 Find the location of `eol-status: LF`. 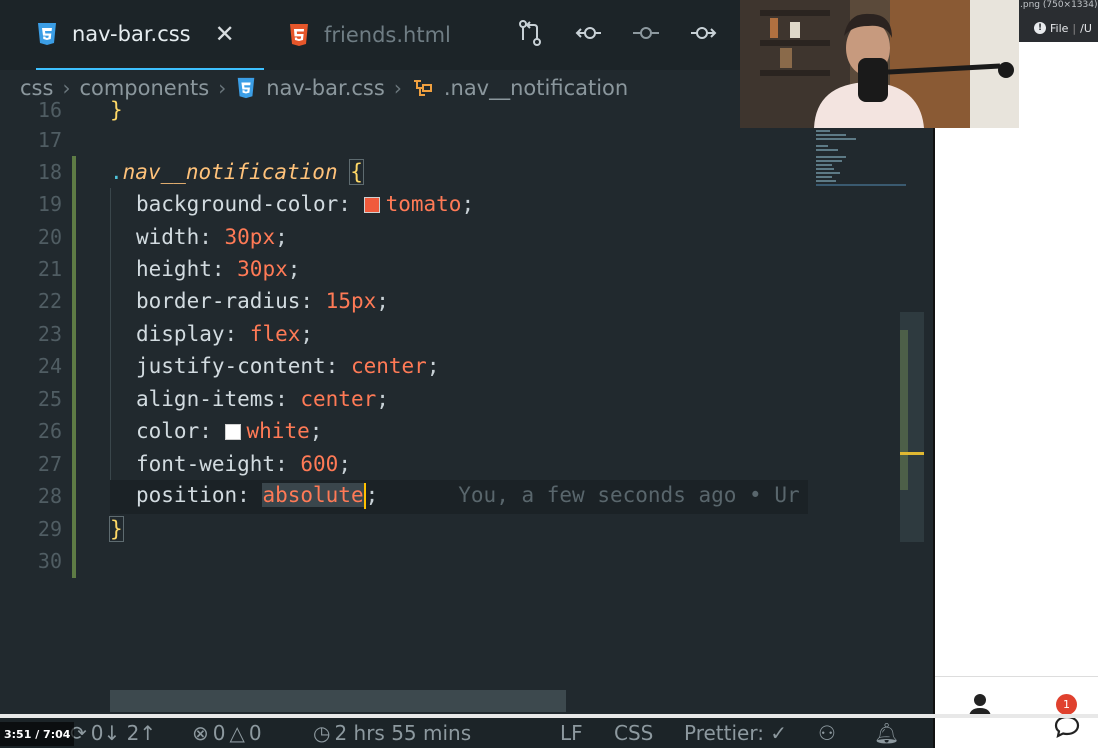

eol-status: LF is located at coordinates (571, 733).